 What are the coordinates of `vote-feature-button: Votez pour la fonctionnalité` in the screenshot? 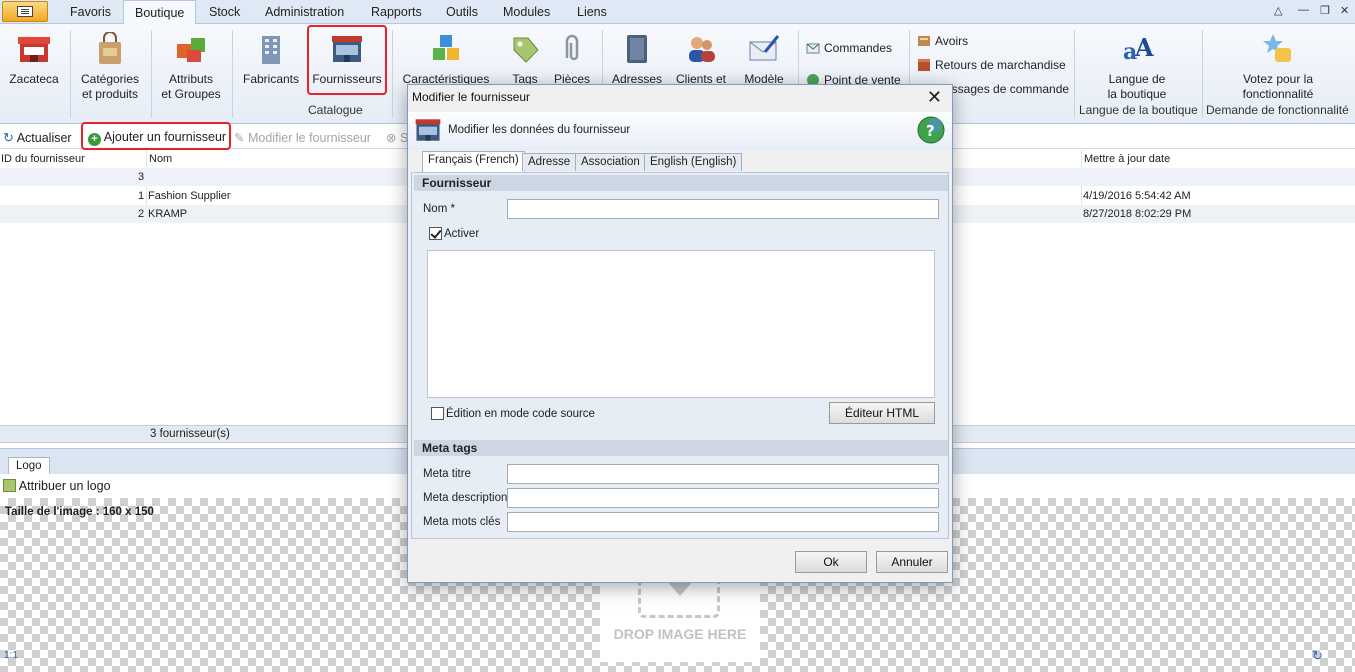 It's located at (1278, 67).